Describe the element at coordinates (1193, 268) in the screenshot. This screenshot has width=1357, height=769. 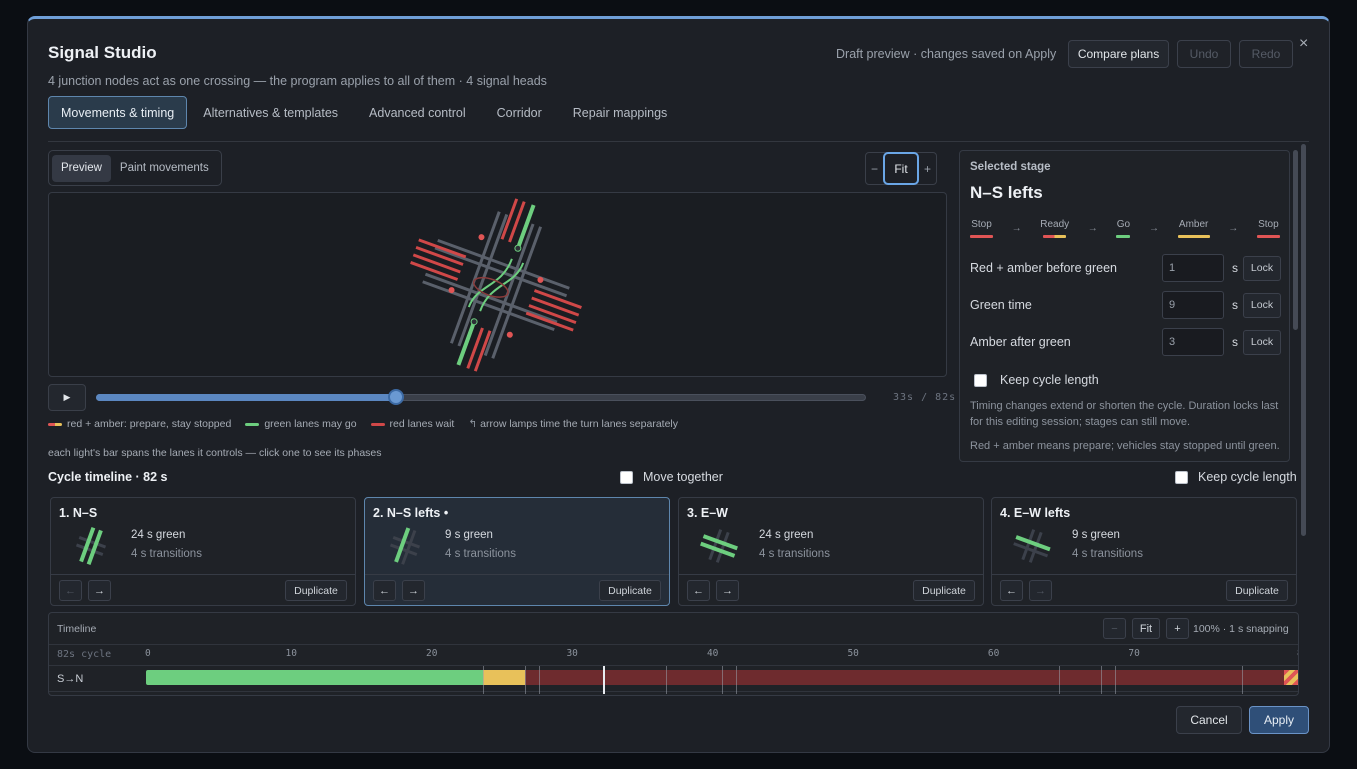
I see `red-amber-input: 1` at that location.